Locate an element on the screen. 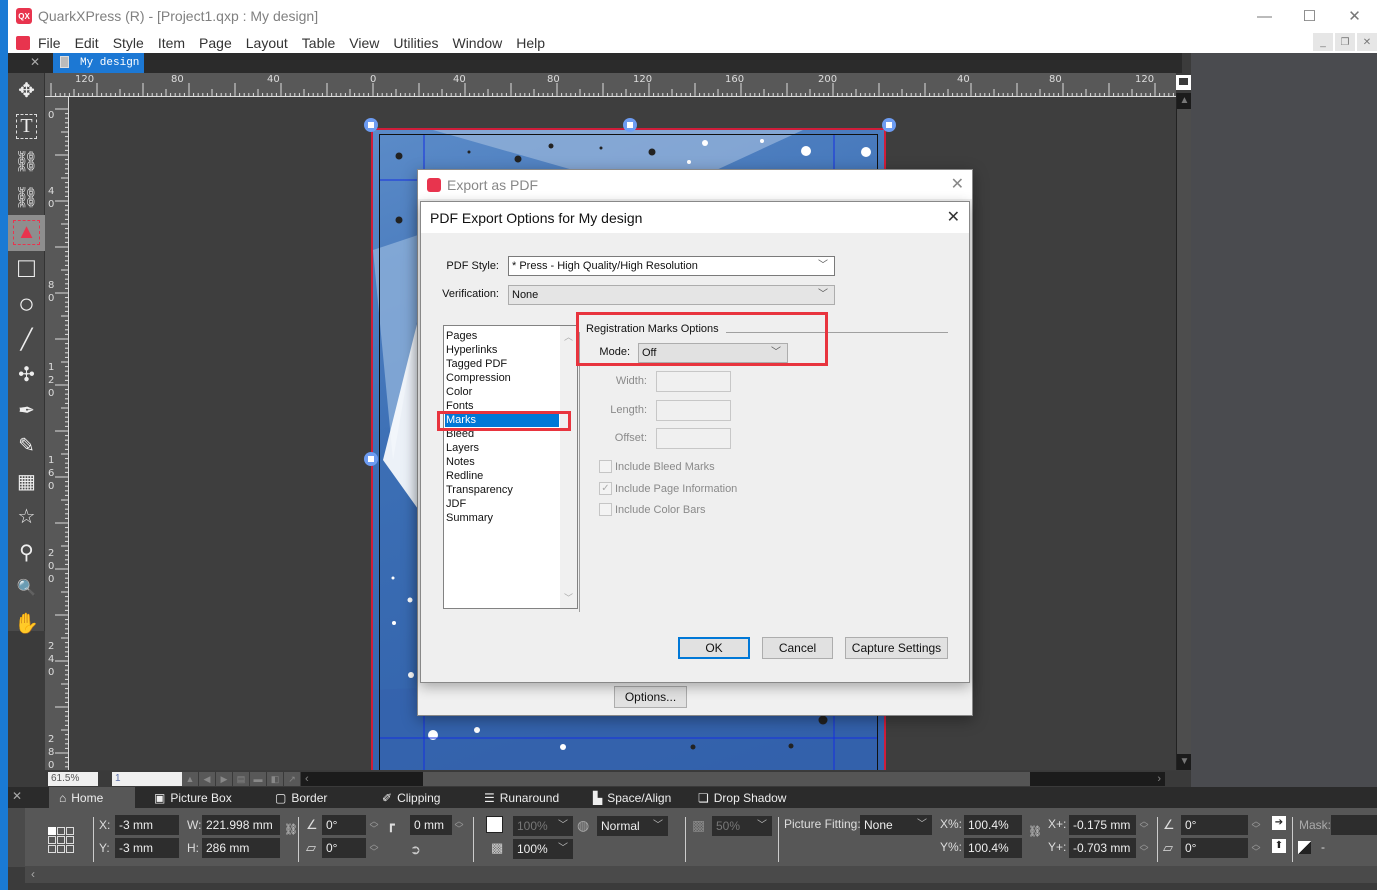 The width and height of the screenshot is (1377, 890). document-tab: My design is located at coordinates (98, 63).